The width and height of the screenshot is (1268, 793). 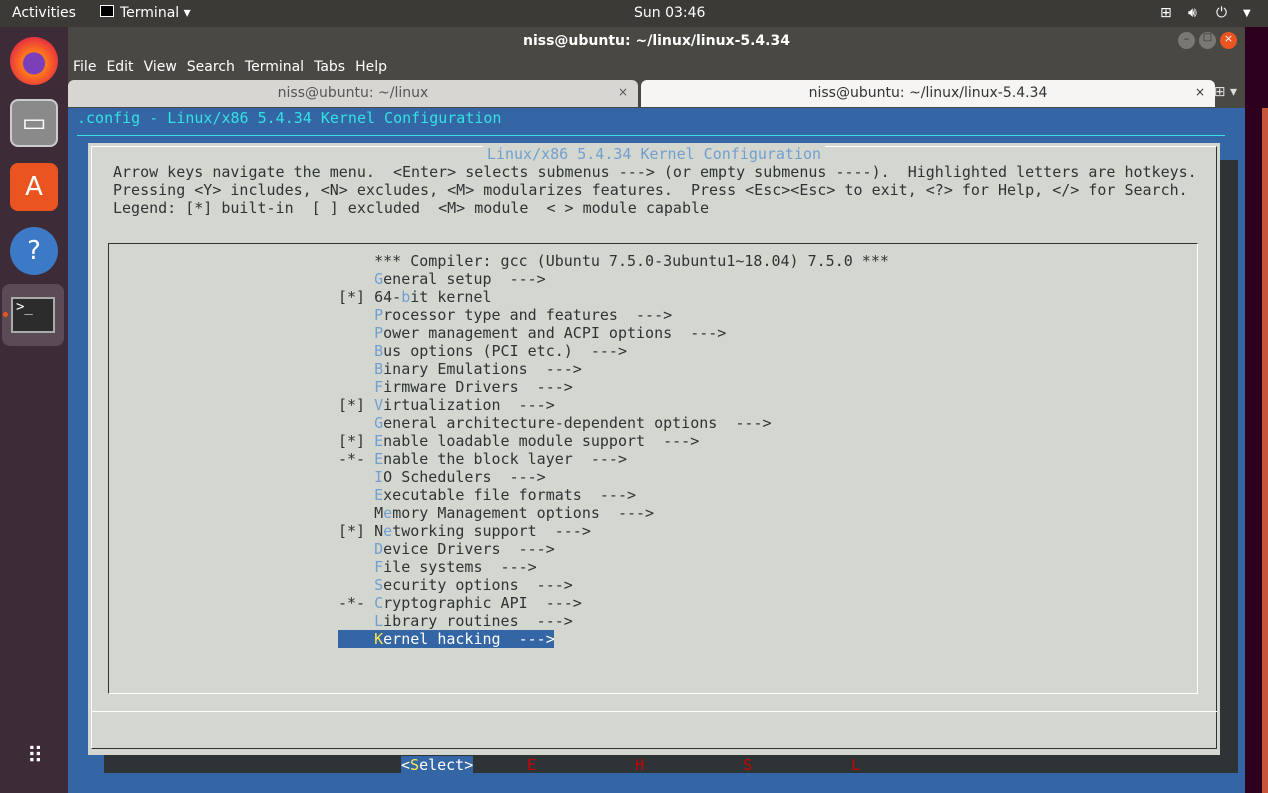 I want to click on power-icon: ⏻, so click(x=1221, y=13).